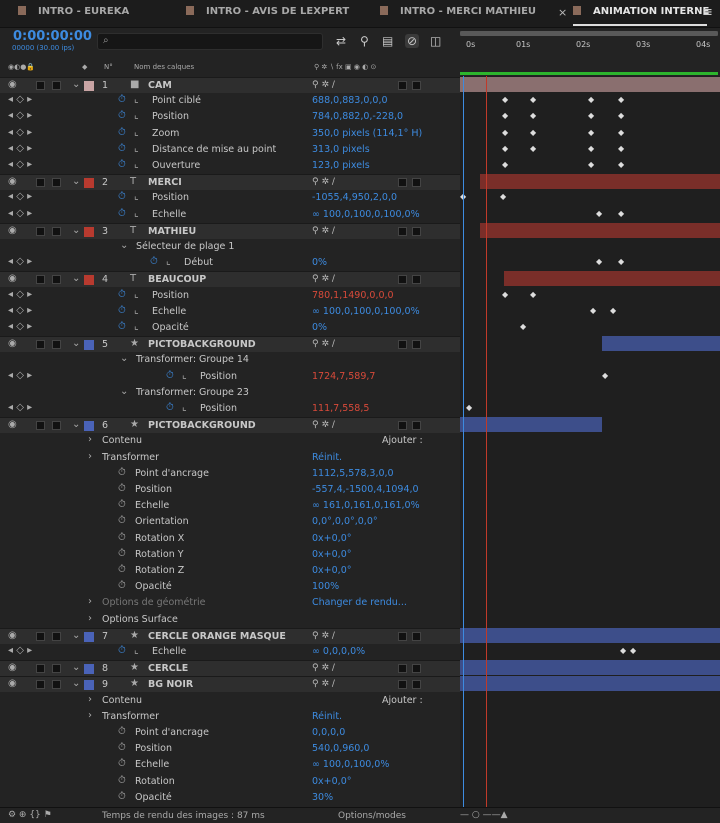  Describe the element at coordinates (230, 344) in the screenshot. I see `layer-row-5: ◉ ⌄ 5 ★ PICTOBACKGROUND ⚲ ✲ ∕` at that location.